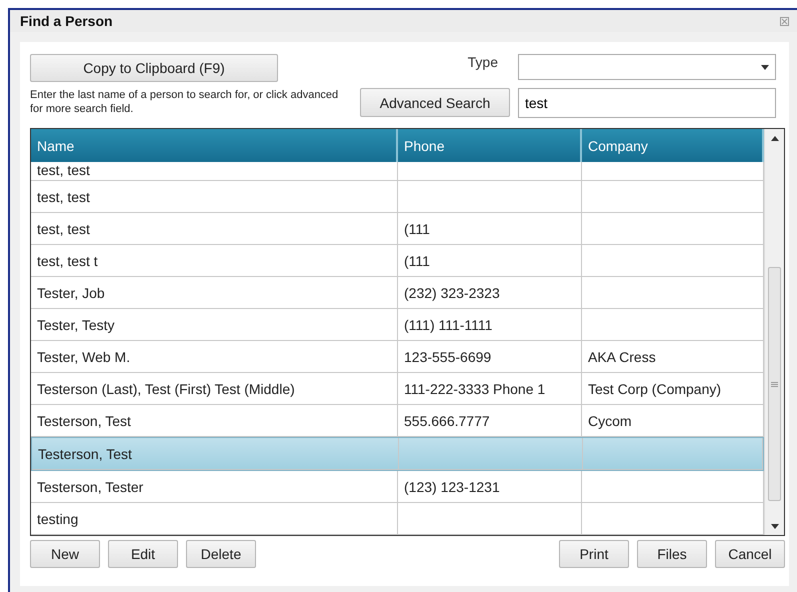 This screenshot has height=592, width=797. I want to click on close-icon, so click(784, 21).